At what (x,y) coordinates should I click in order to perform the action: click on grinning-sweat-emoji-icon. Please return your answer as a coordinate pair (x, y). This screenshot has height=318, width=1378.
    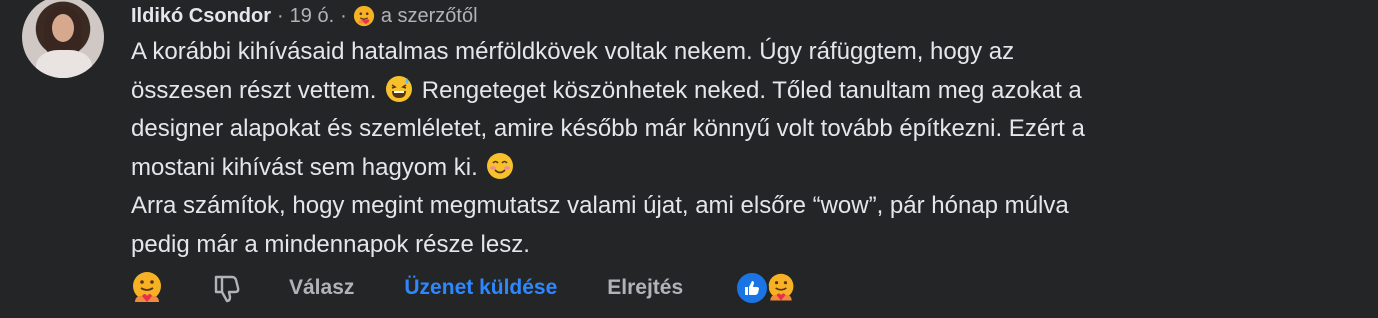
    Looking at the image, I should click on (399, 88).